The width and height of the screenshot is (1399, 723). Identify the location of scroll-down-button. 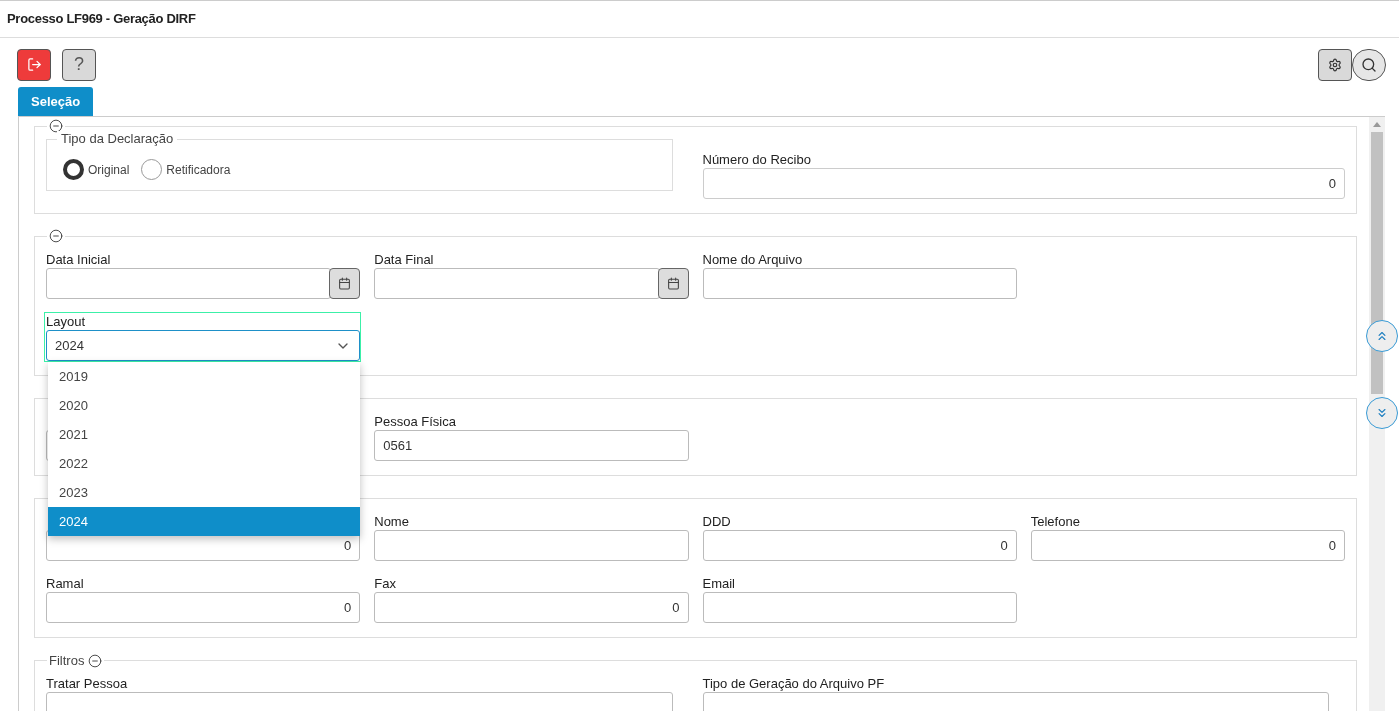
(1382, 413).